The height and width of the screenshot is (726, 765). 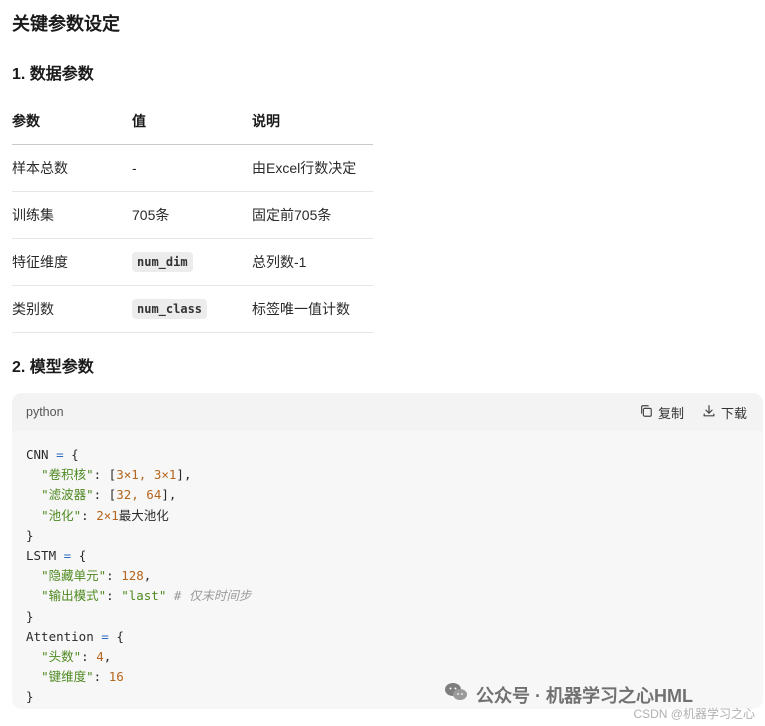 I want to click on code-key: "键维度", so click(x=67, y=677).